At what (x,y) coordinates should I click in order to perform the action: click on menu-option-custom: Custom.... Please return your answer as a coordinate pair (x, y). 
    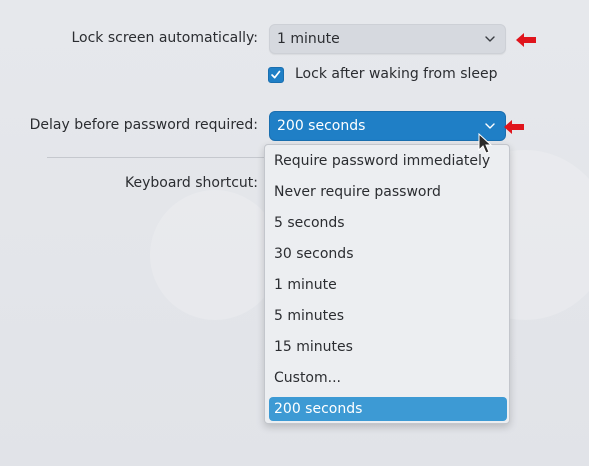
    Looking at the image, I should click on (388, 378).